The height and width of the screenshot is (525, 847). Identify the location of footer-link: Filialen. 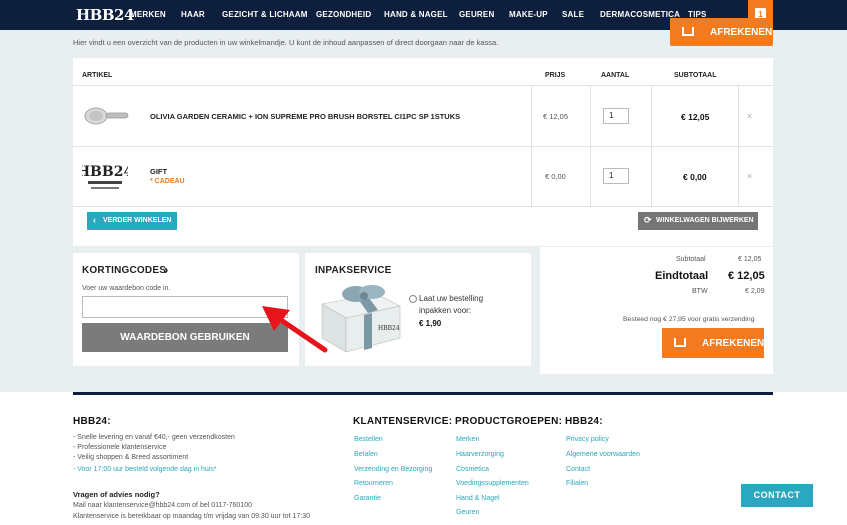
(577, 483).